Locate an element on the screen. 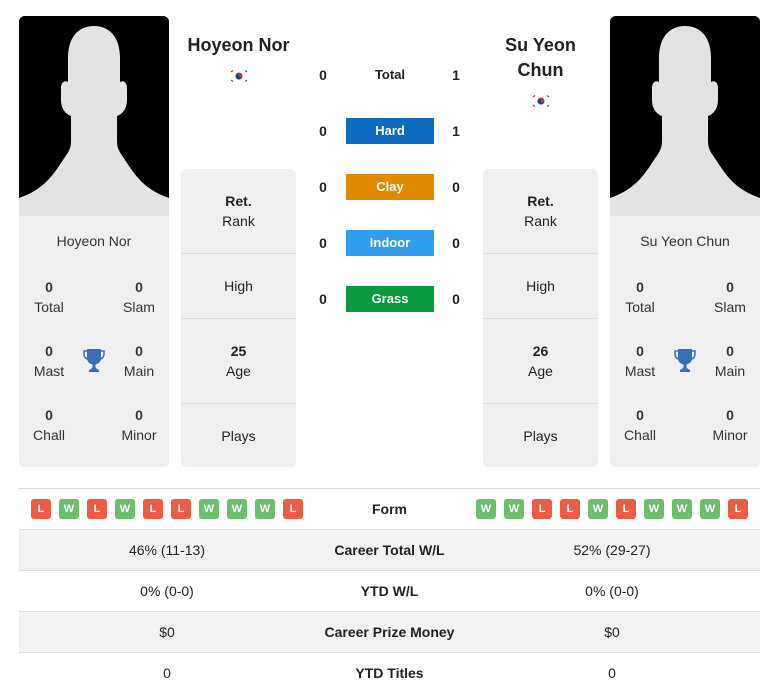  player2-form: WWLLWLWWWL is located at coordinates (612, 509).